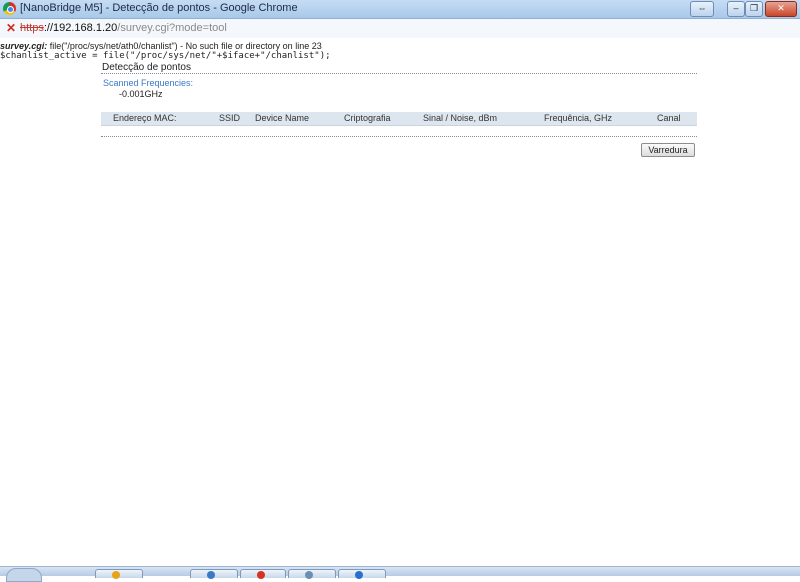 Image resolution: width=800 pixels, height=582 pixels. What do you see at coordinates (9, 8) in the screenshot?
I see `chrome-icon` at bounding box center [9, 8].